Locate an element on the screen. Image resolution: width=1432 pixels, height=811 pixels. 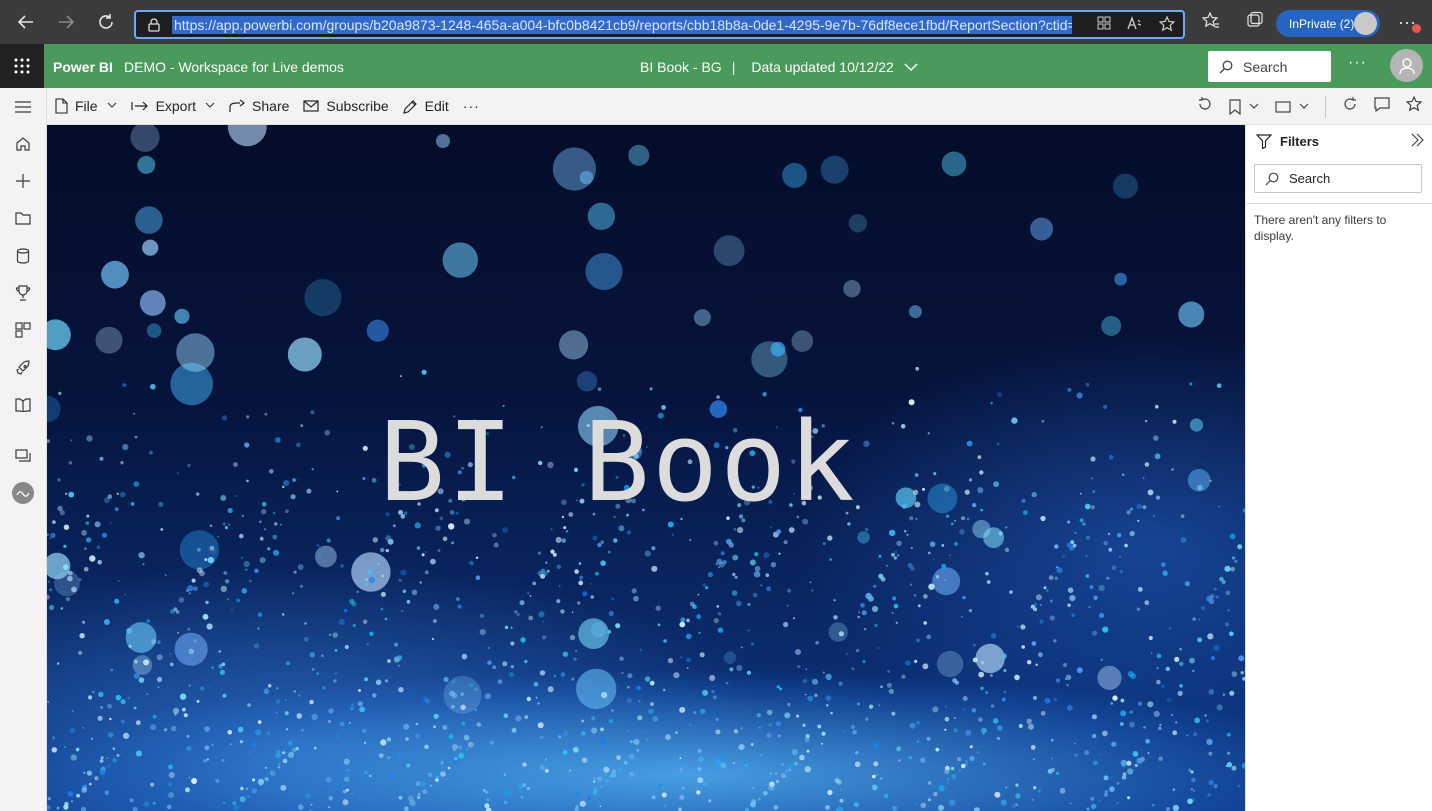
back-button is located at coordinates (26, 22).